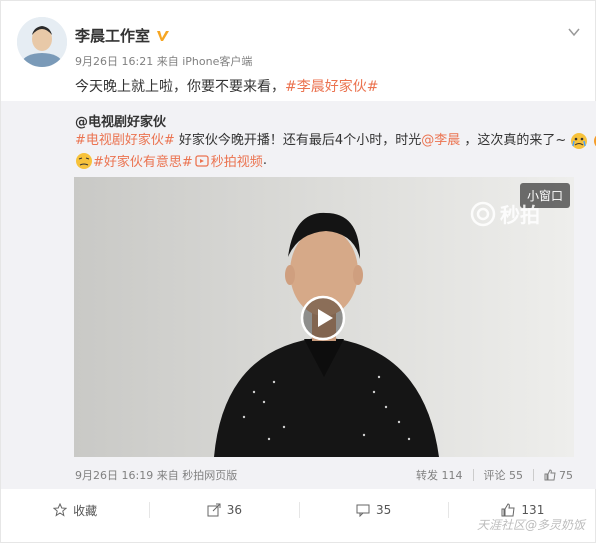  I want to click on comment-count: 55, so click(516, 475).